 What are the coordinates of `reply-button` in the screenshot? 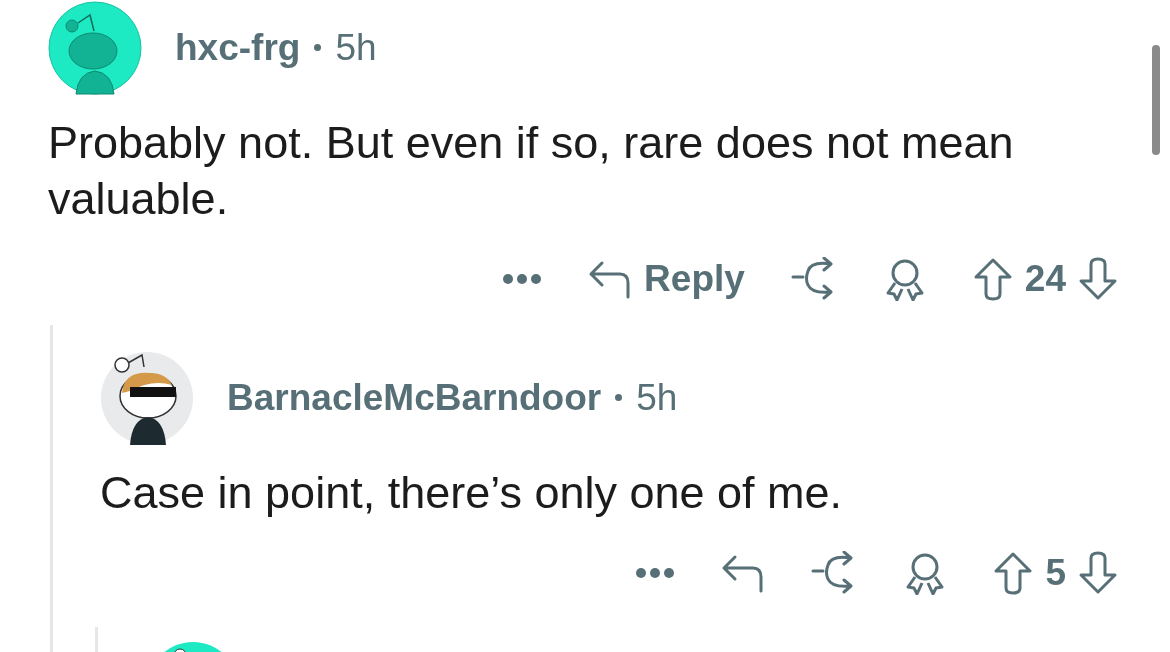 It's located at (743, 573).